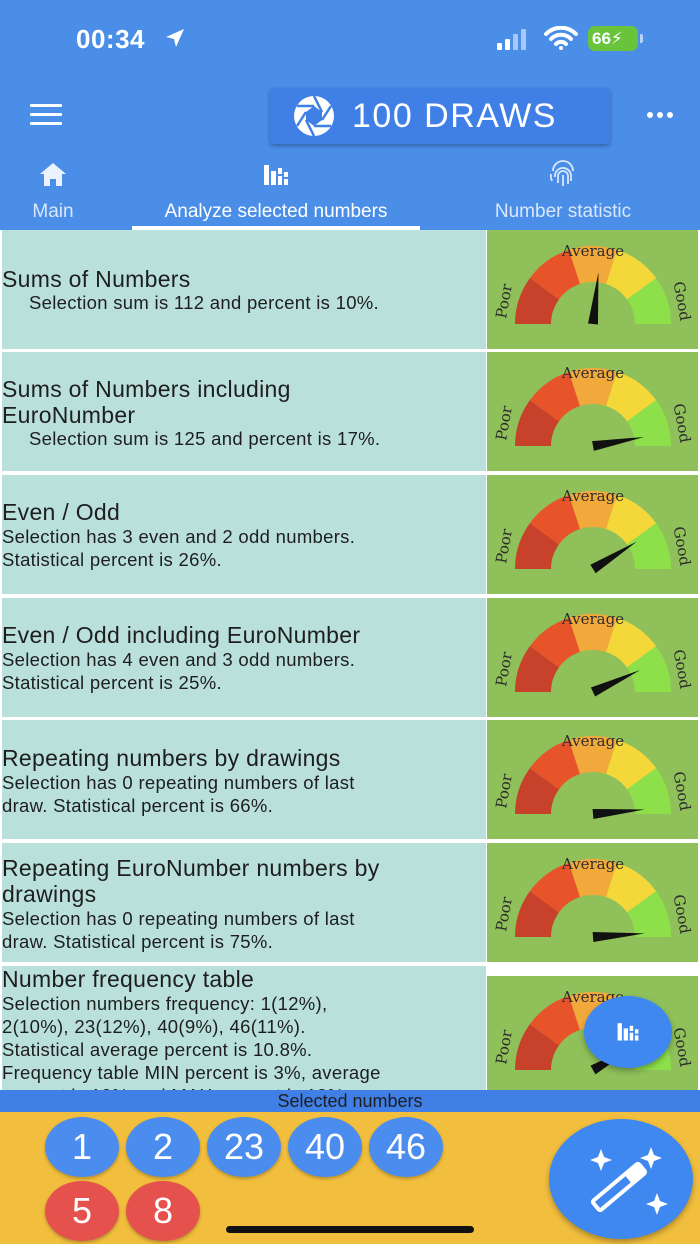  I want to click on selected-number-ball: 23, so click(244, 1147).